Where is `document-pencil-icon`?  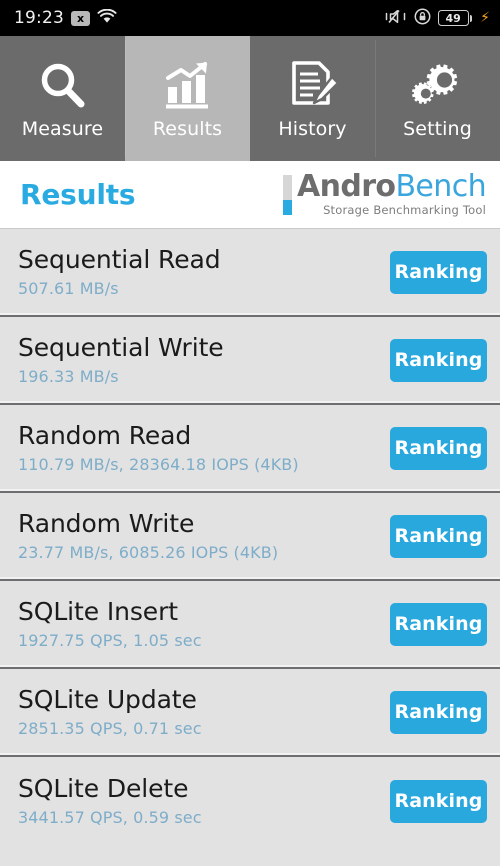 document-pencil-icon is located at coordinates (313, 86).